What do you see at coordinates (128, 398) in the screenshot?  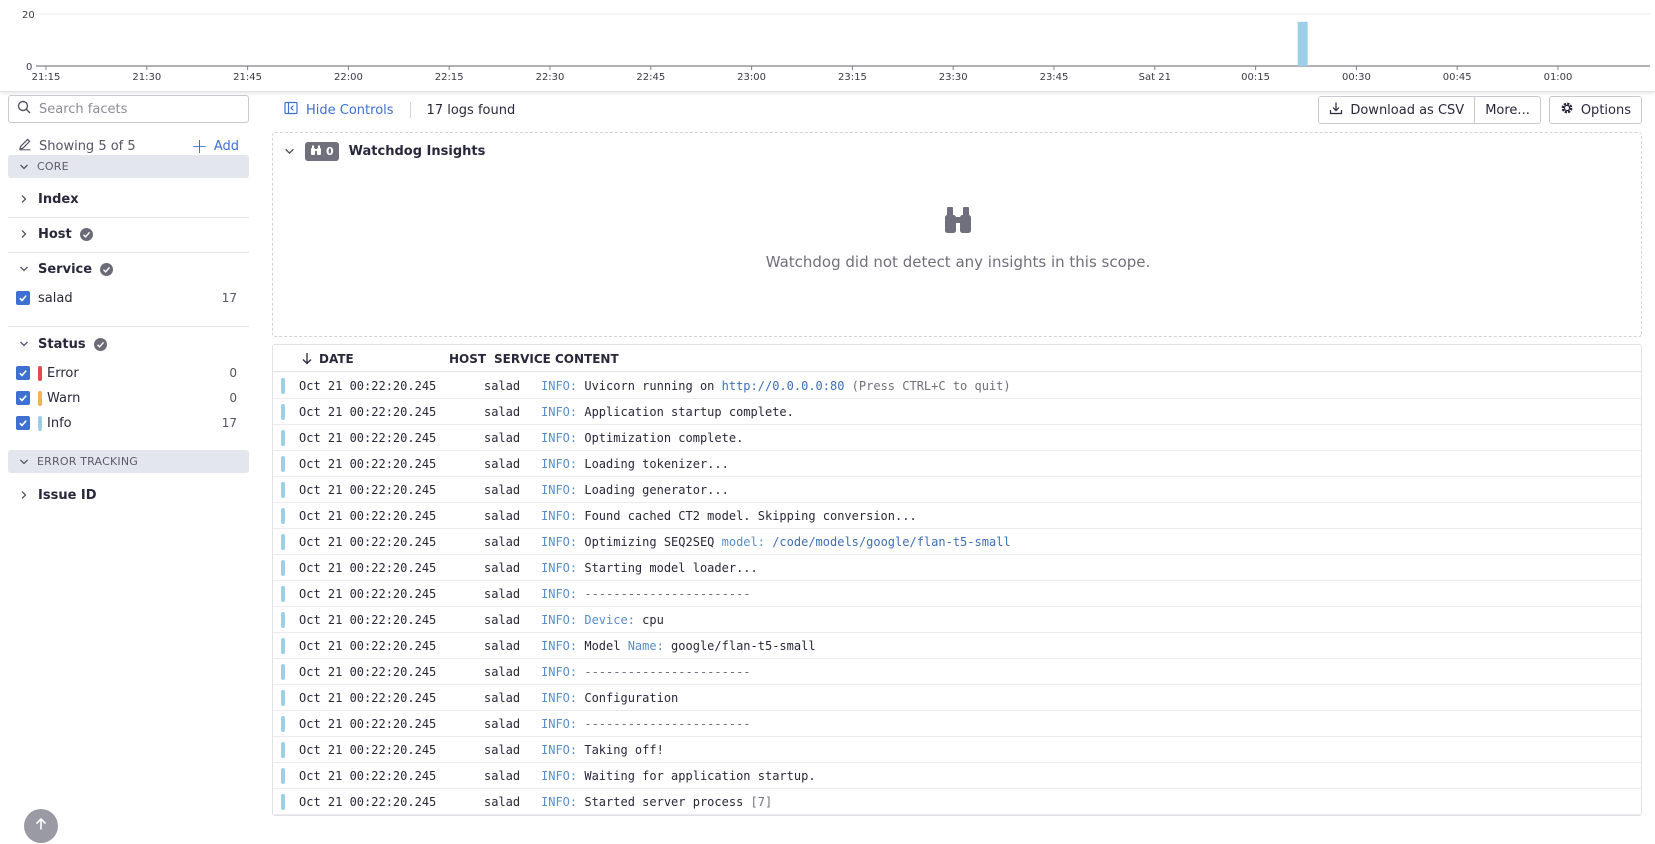 I see `status-value-warn: Warn 0` at bounding box center [128, 398].